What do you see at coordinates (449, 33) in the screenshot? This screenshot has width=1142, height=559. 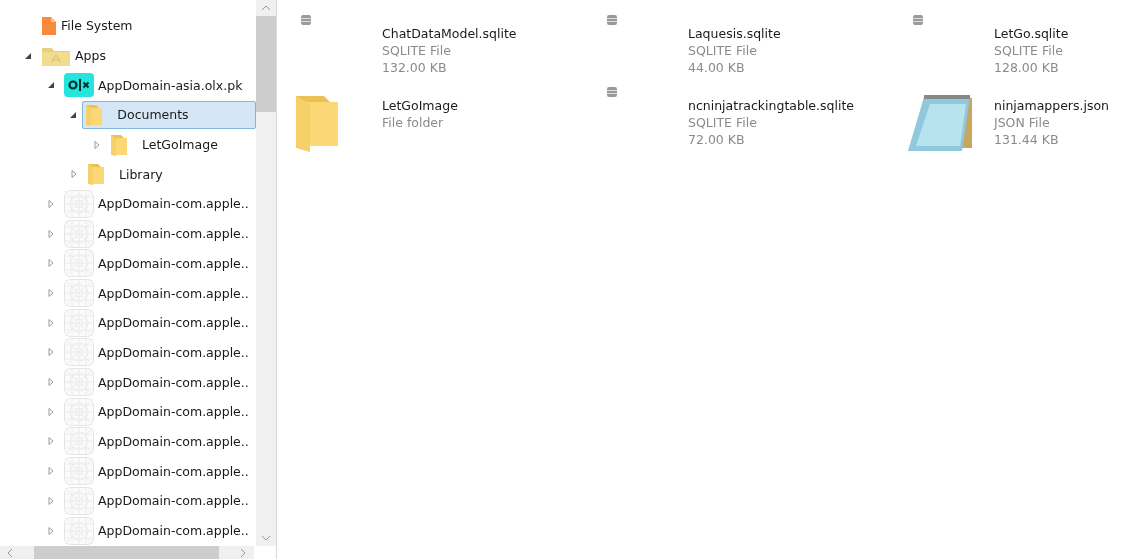 I see `file-name: ChatDataModel.sqlite` at bounding box center [449, 33].